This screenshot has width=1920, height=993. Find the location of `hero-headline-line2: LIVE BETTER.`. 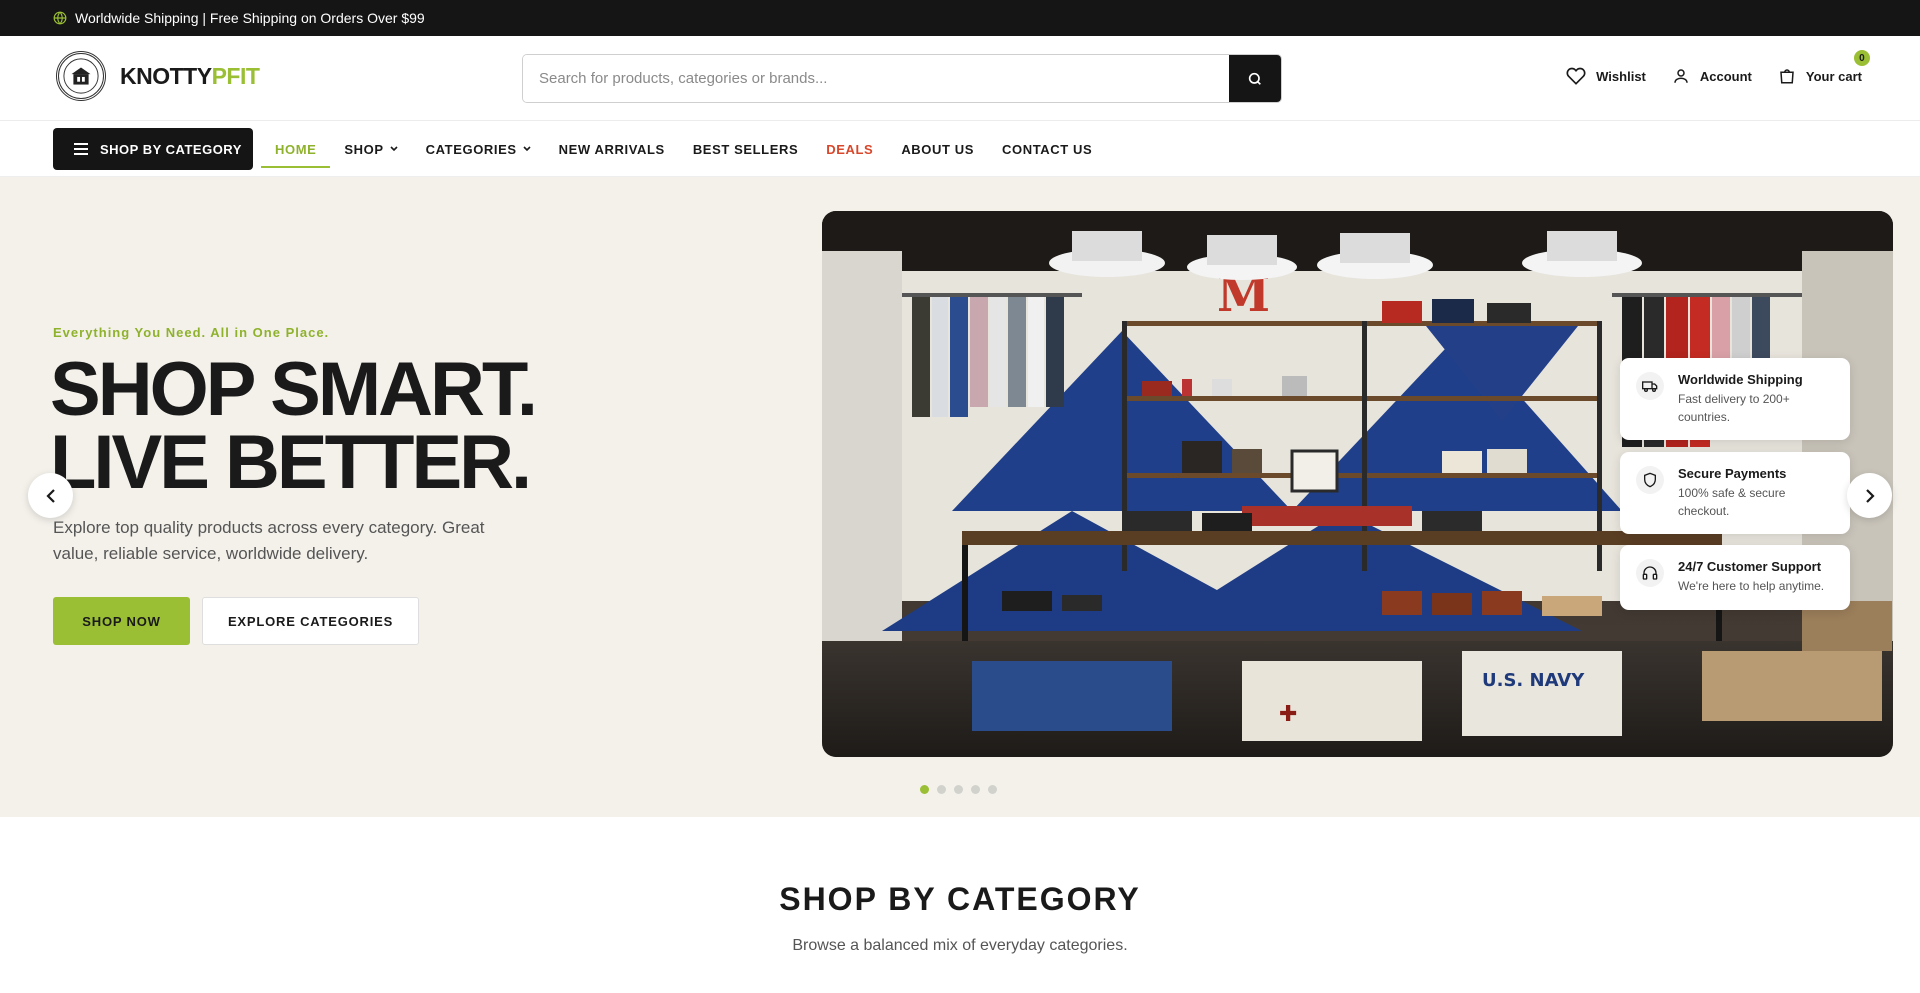

hero-headline-line2: LIVE BETTER. is located at coordinates (291, 462).